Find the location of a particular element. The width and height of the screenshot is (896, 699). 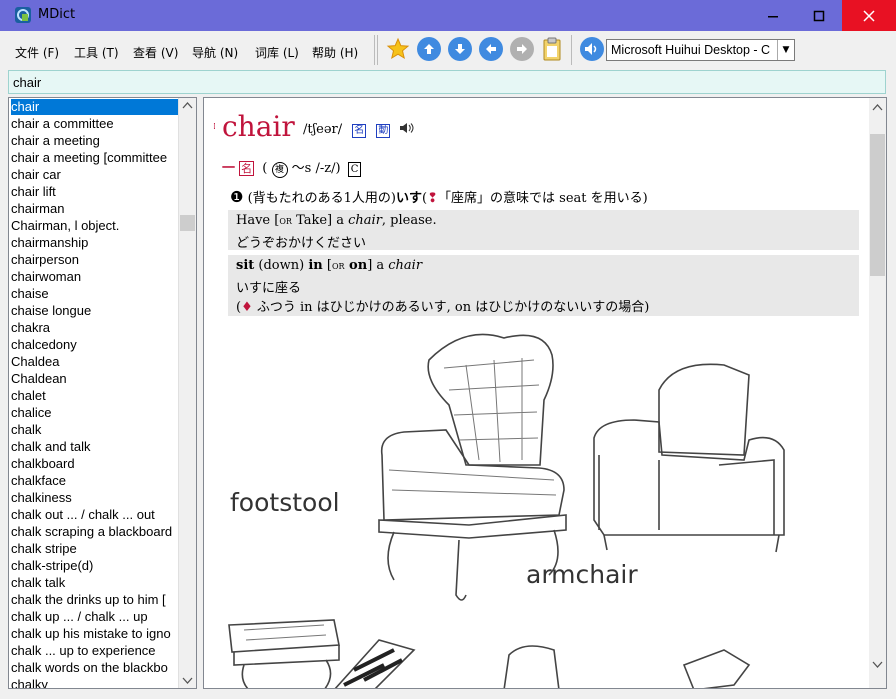

word-list-scrollbar is located at coordinates (187, 393).